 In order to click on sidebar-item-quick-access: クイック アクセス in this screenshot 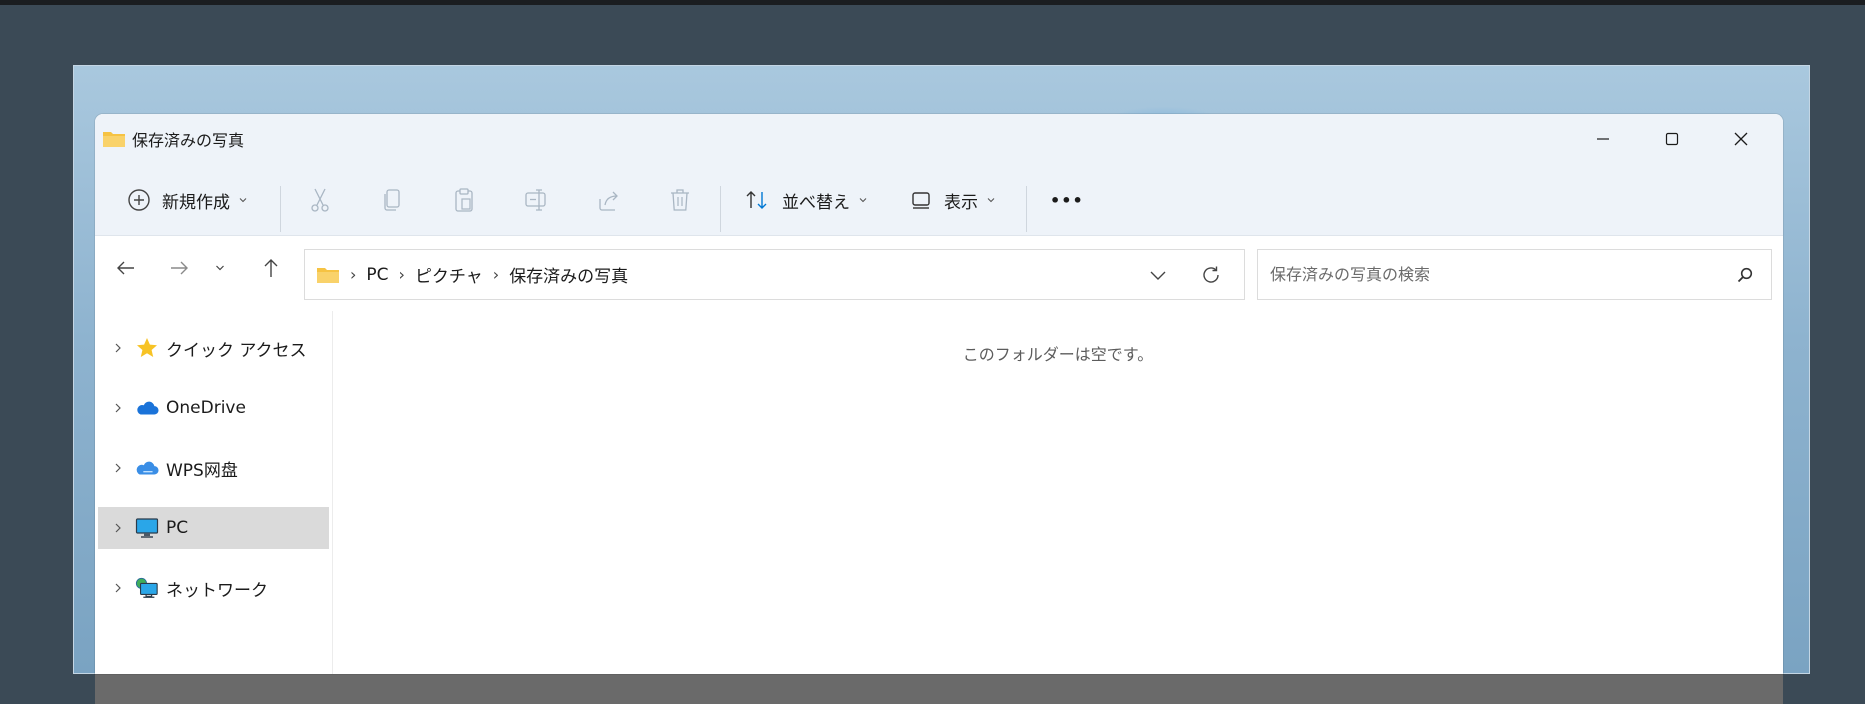, I will do `click(213, 348)`.